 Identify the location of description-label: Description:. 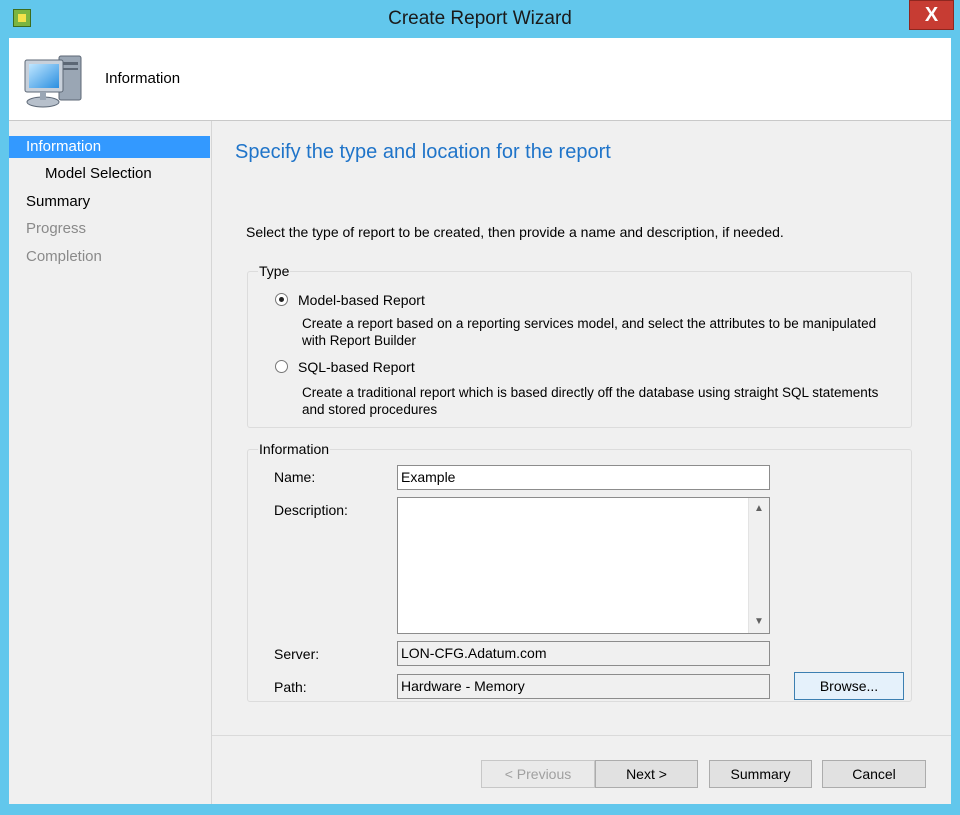
(311, 510).